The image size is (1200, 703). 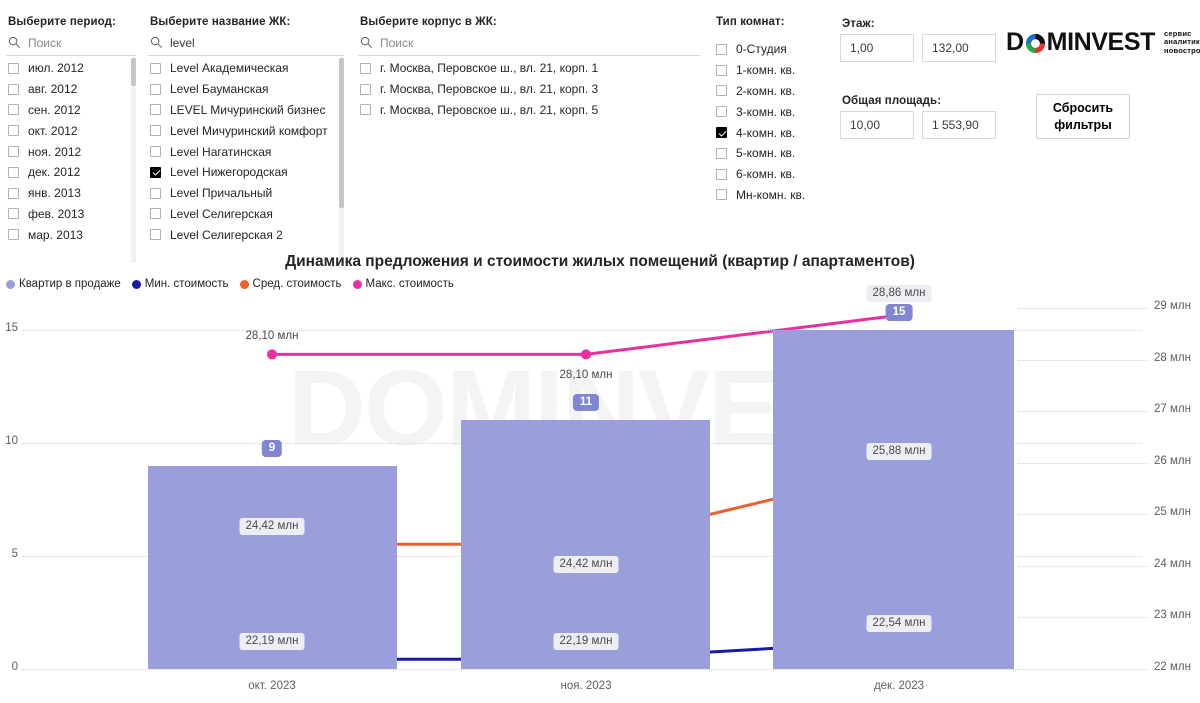 I want to click on period-search-row: Поиск, so click(x=71, y=44).